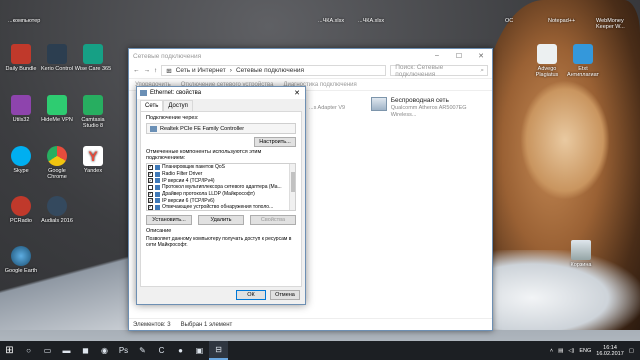 The height and width of the screenshot is (360, 640). What do you see at coordinates (93, 105) in the screenshot?
I see `camtasia-icon` at bounding box center [93, 105].